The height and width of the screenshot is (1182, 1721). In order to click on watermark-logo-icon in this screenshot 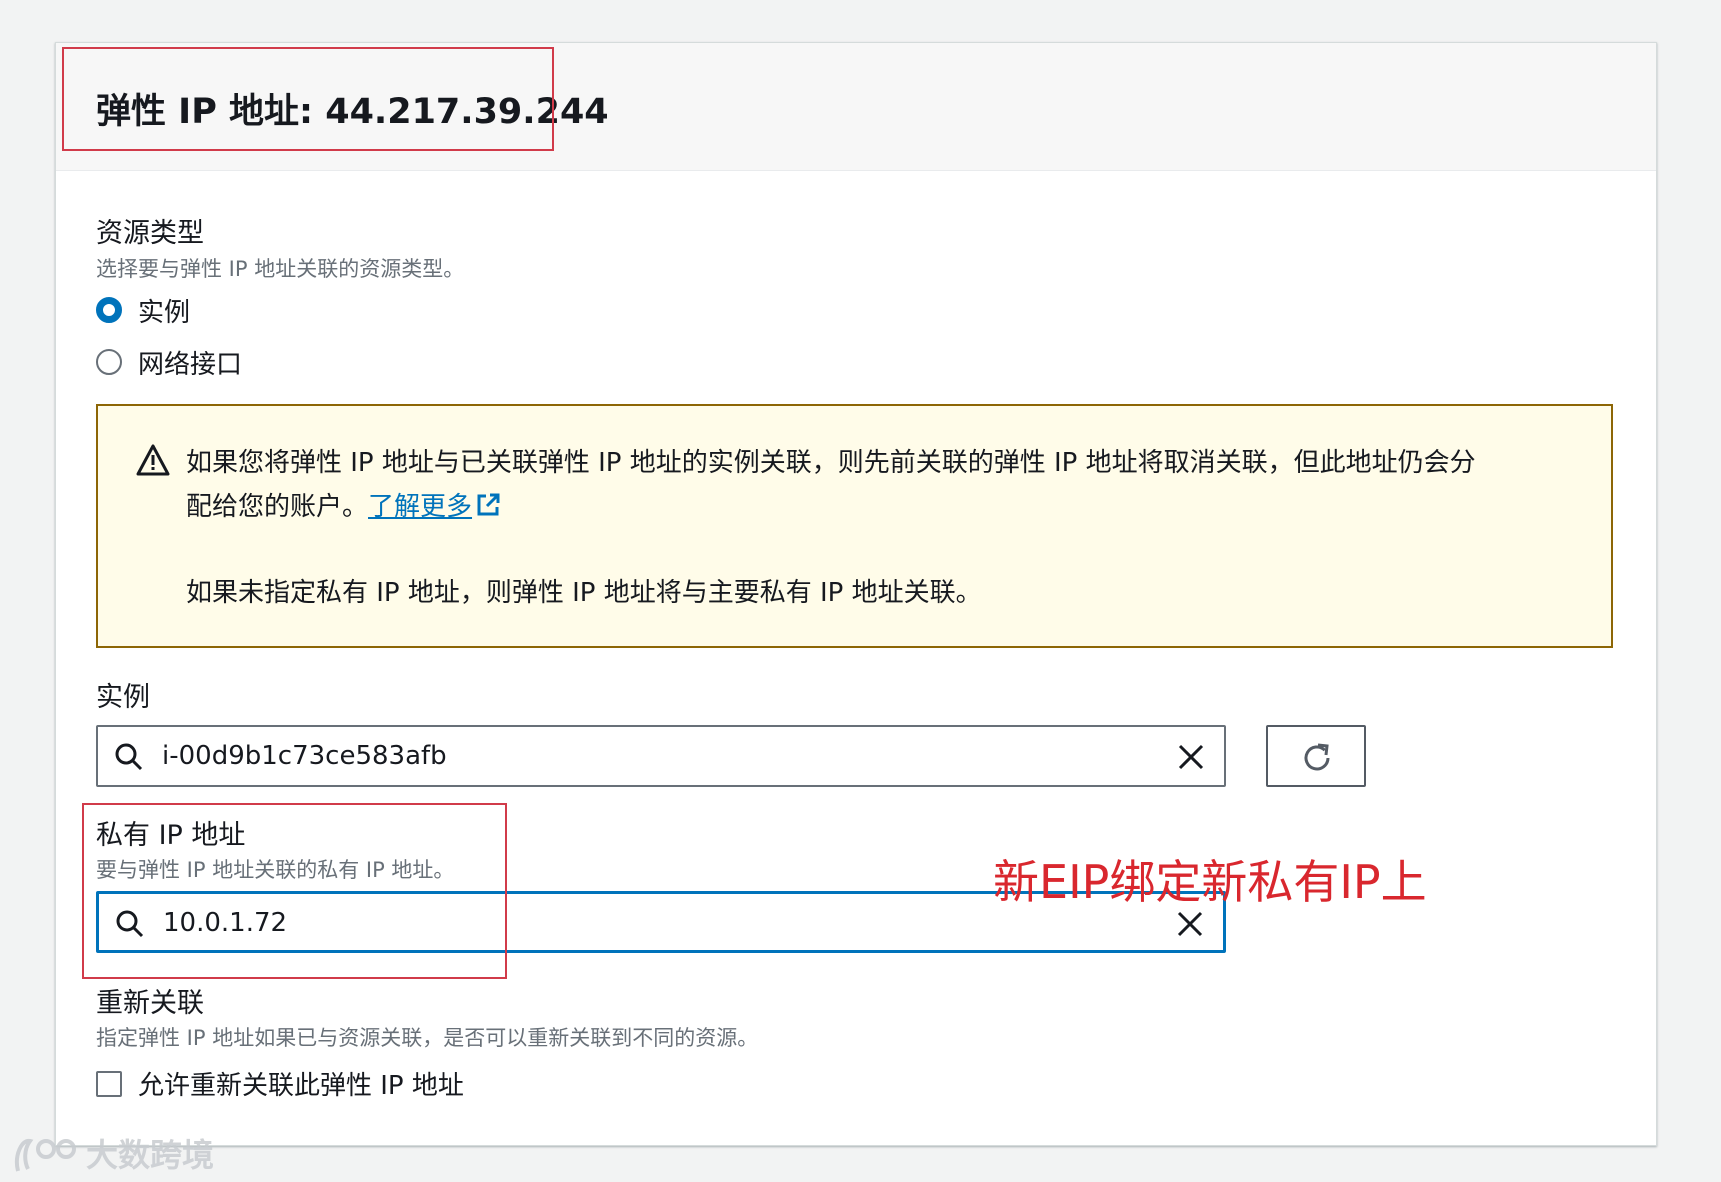, I will do `click(45, 1155)`.